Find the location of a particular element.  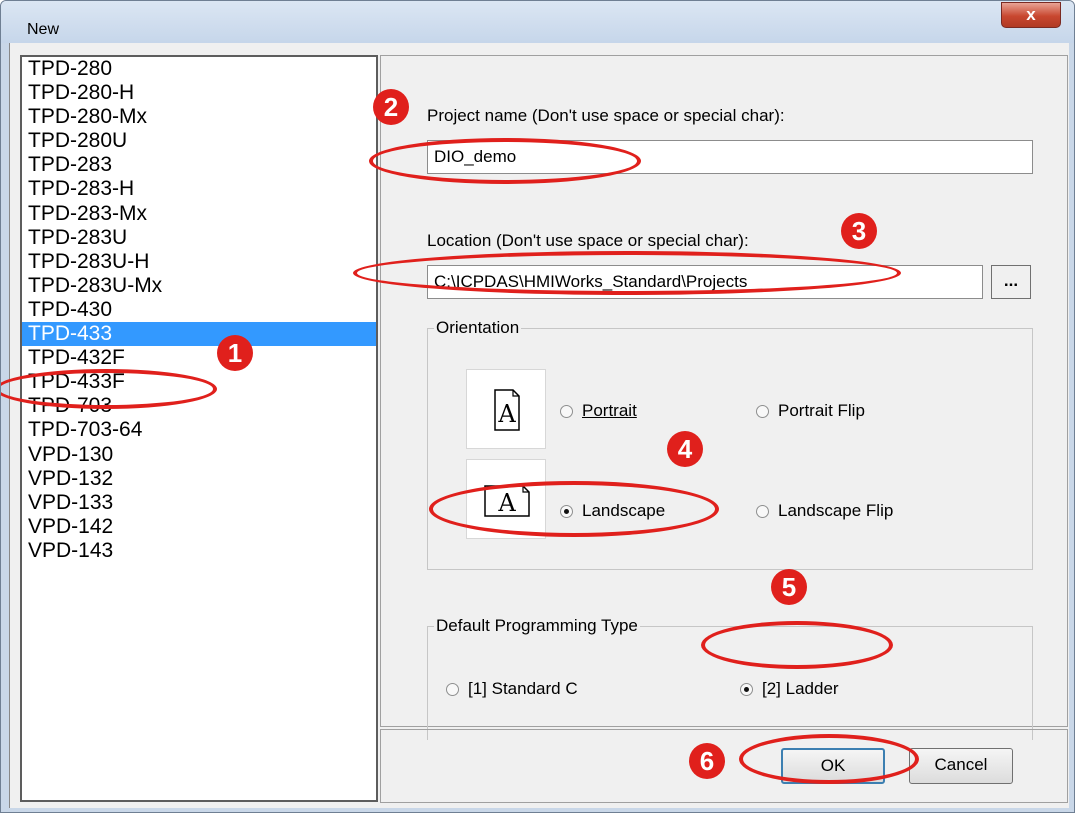

portrait-radio is located at coordinates (566, 411).